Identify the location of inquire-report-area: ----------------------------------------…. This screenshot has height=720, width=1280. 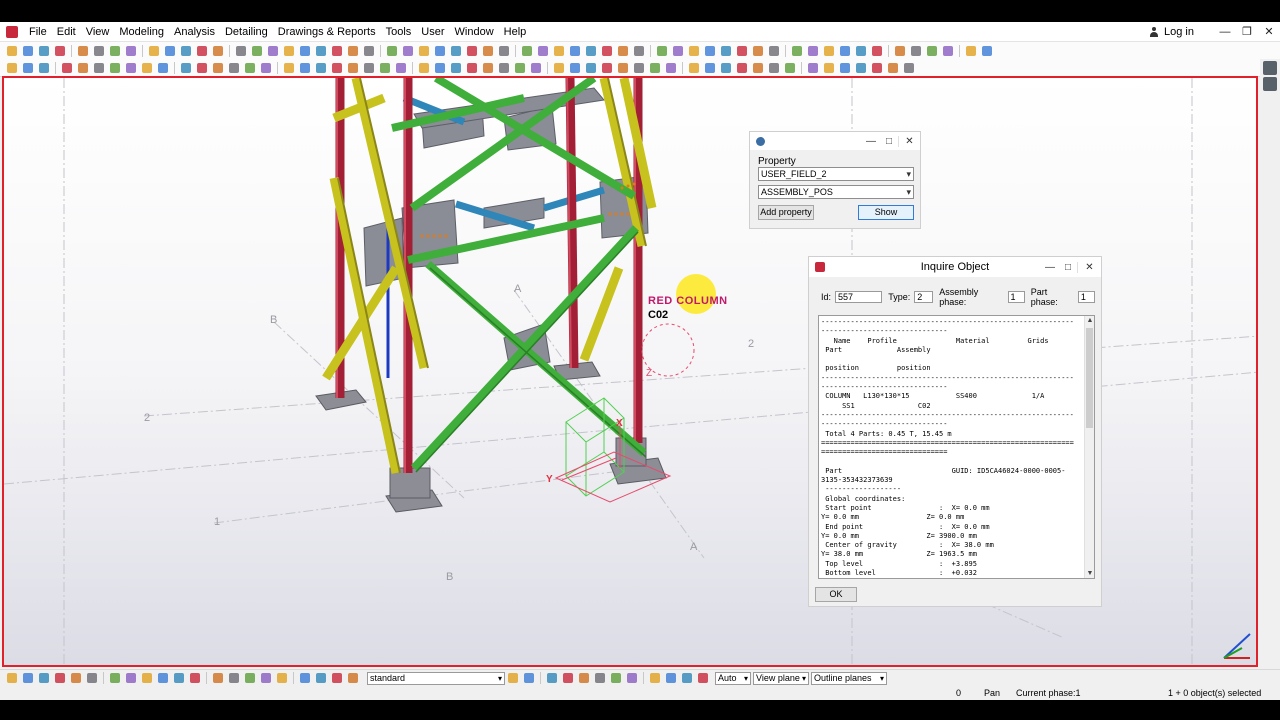
(956, 447).